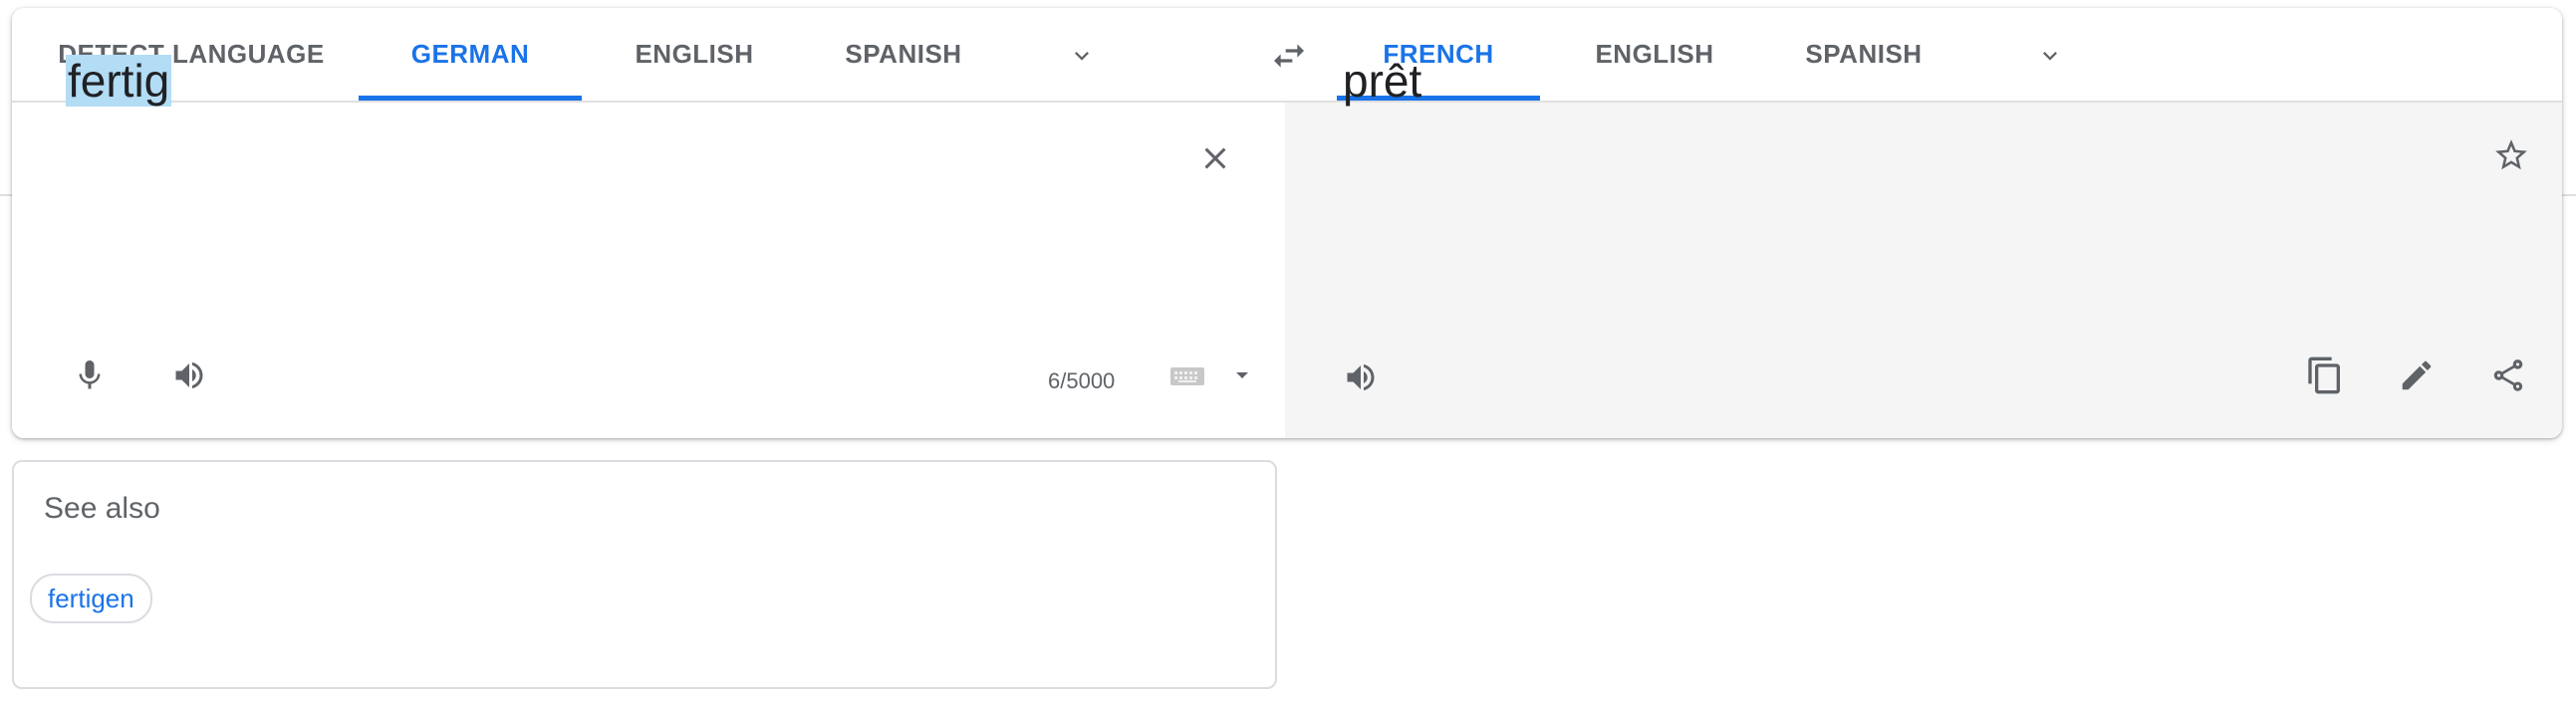  I want to click on tab-source-spanish: SPANISH, so click(903, 54).